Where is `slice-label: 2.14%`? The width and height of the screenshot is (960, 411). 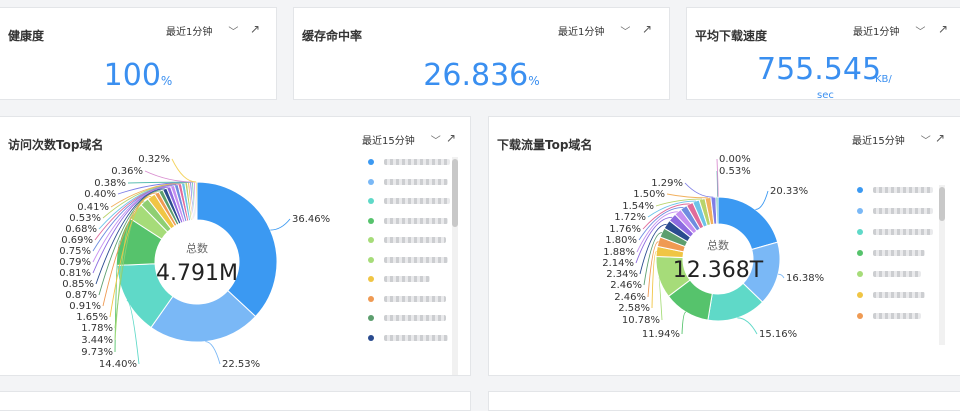 slice-label: 2.14% is located at coordinates (618, 263).